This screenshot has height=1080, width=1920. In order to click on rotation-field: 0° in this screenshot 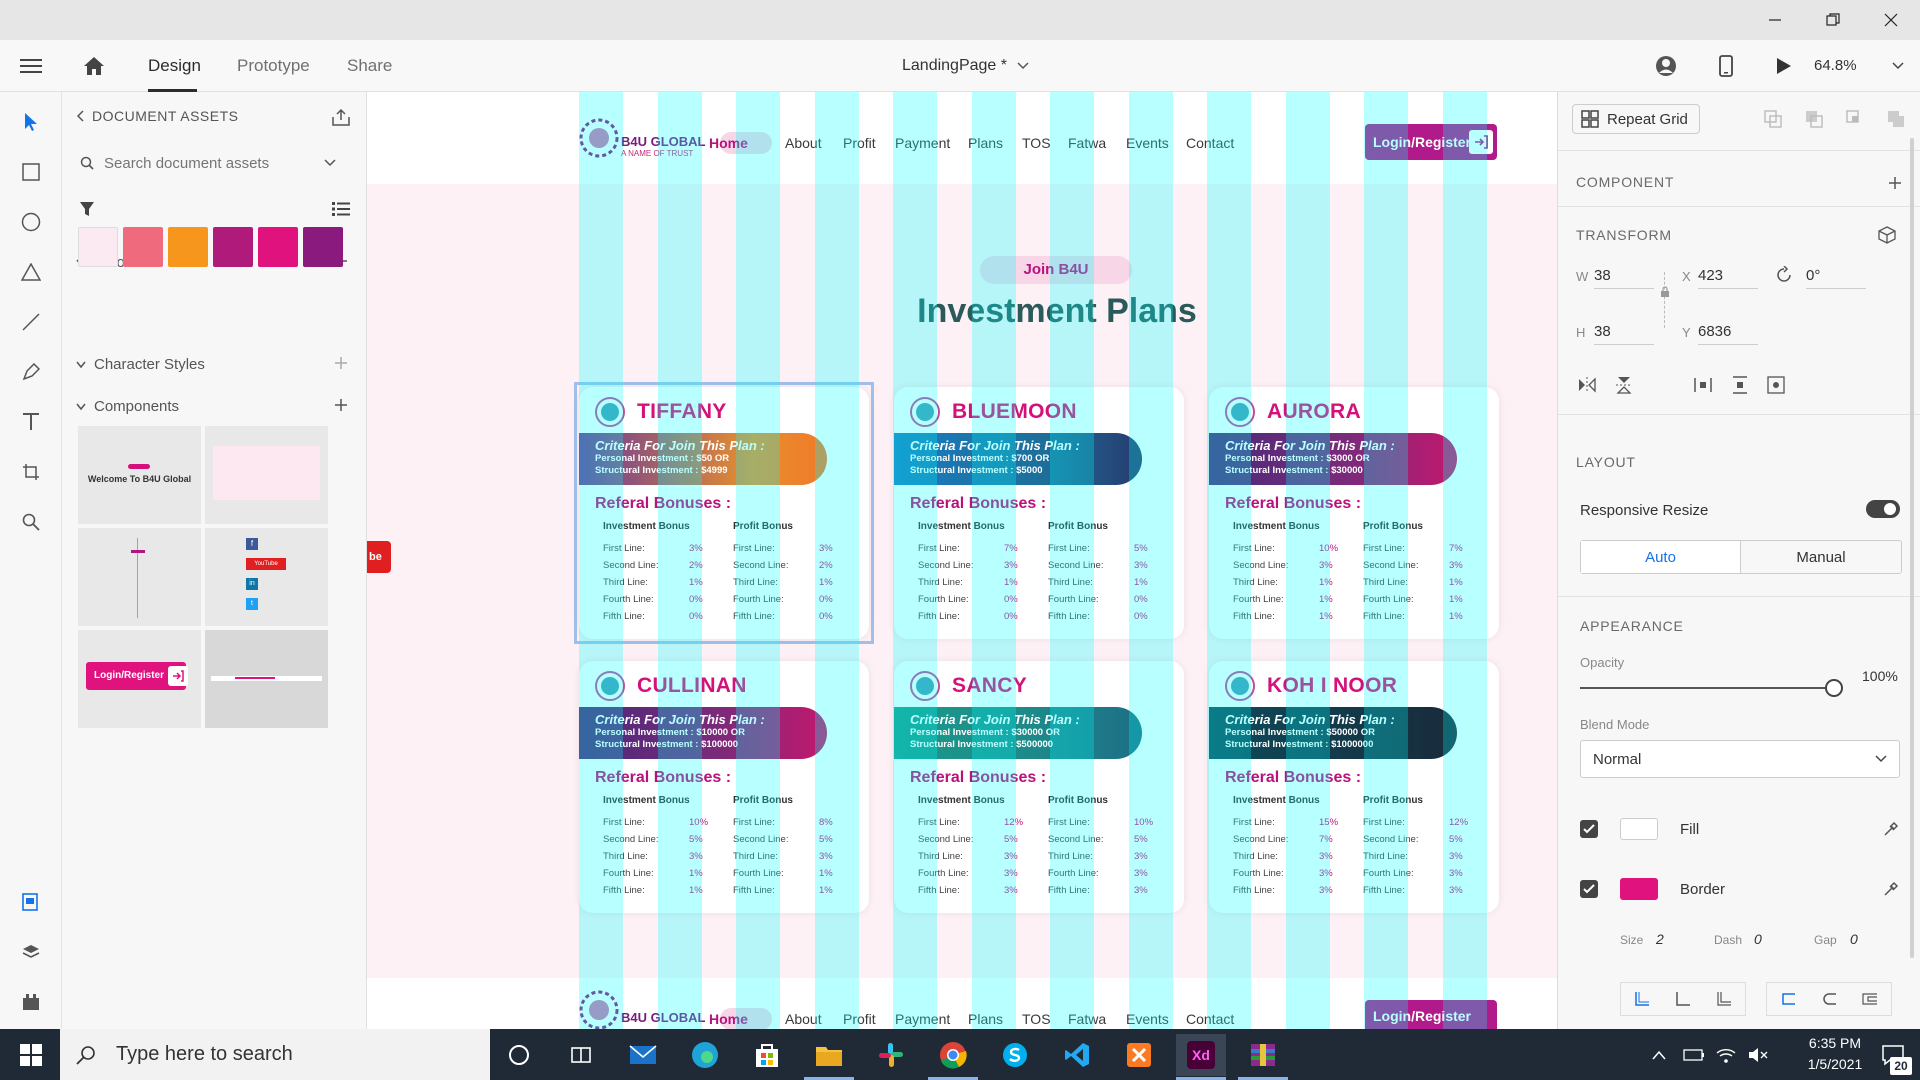, I will do `click(1813, 275)`.